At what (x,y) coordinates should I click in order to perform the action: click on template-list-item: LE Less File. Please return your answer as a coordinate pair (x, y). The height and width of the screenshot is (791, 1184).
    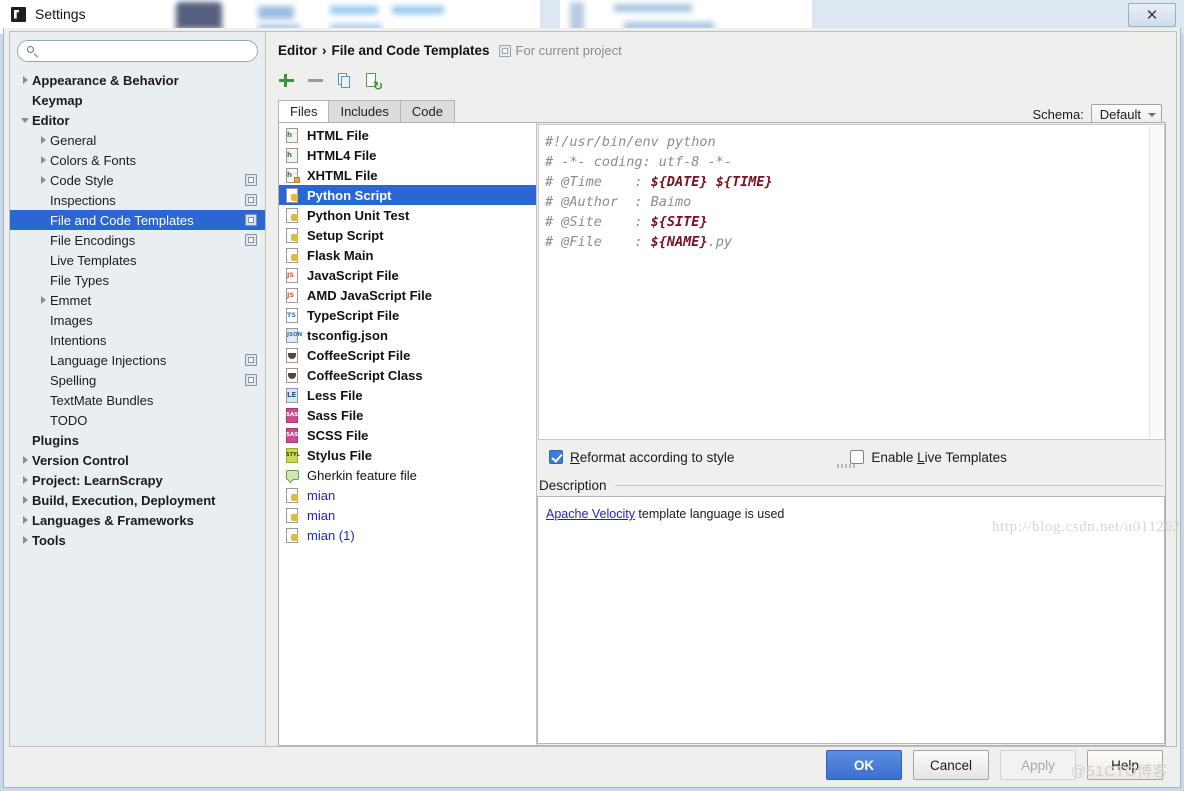
    Looking at the image, I should click on (407, 395).